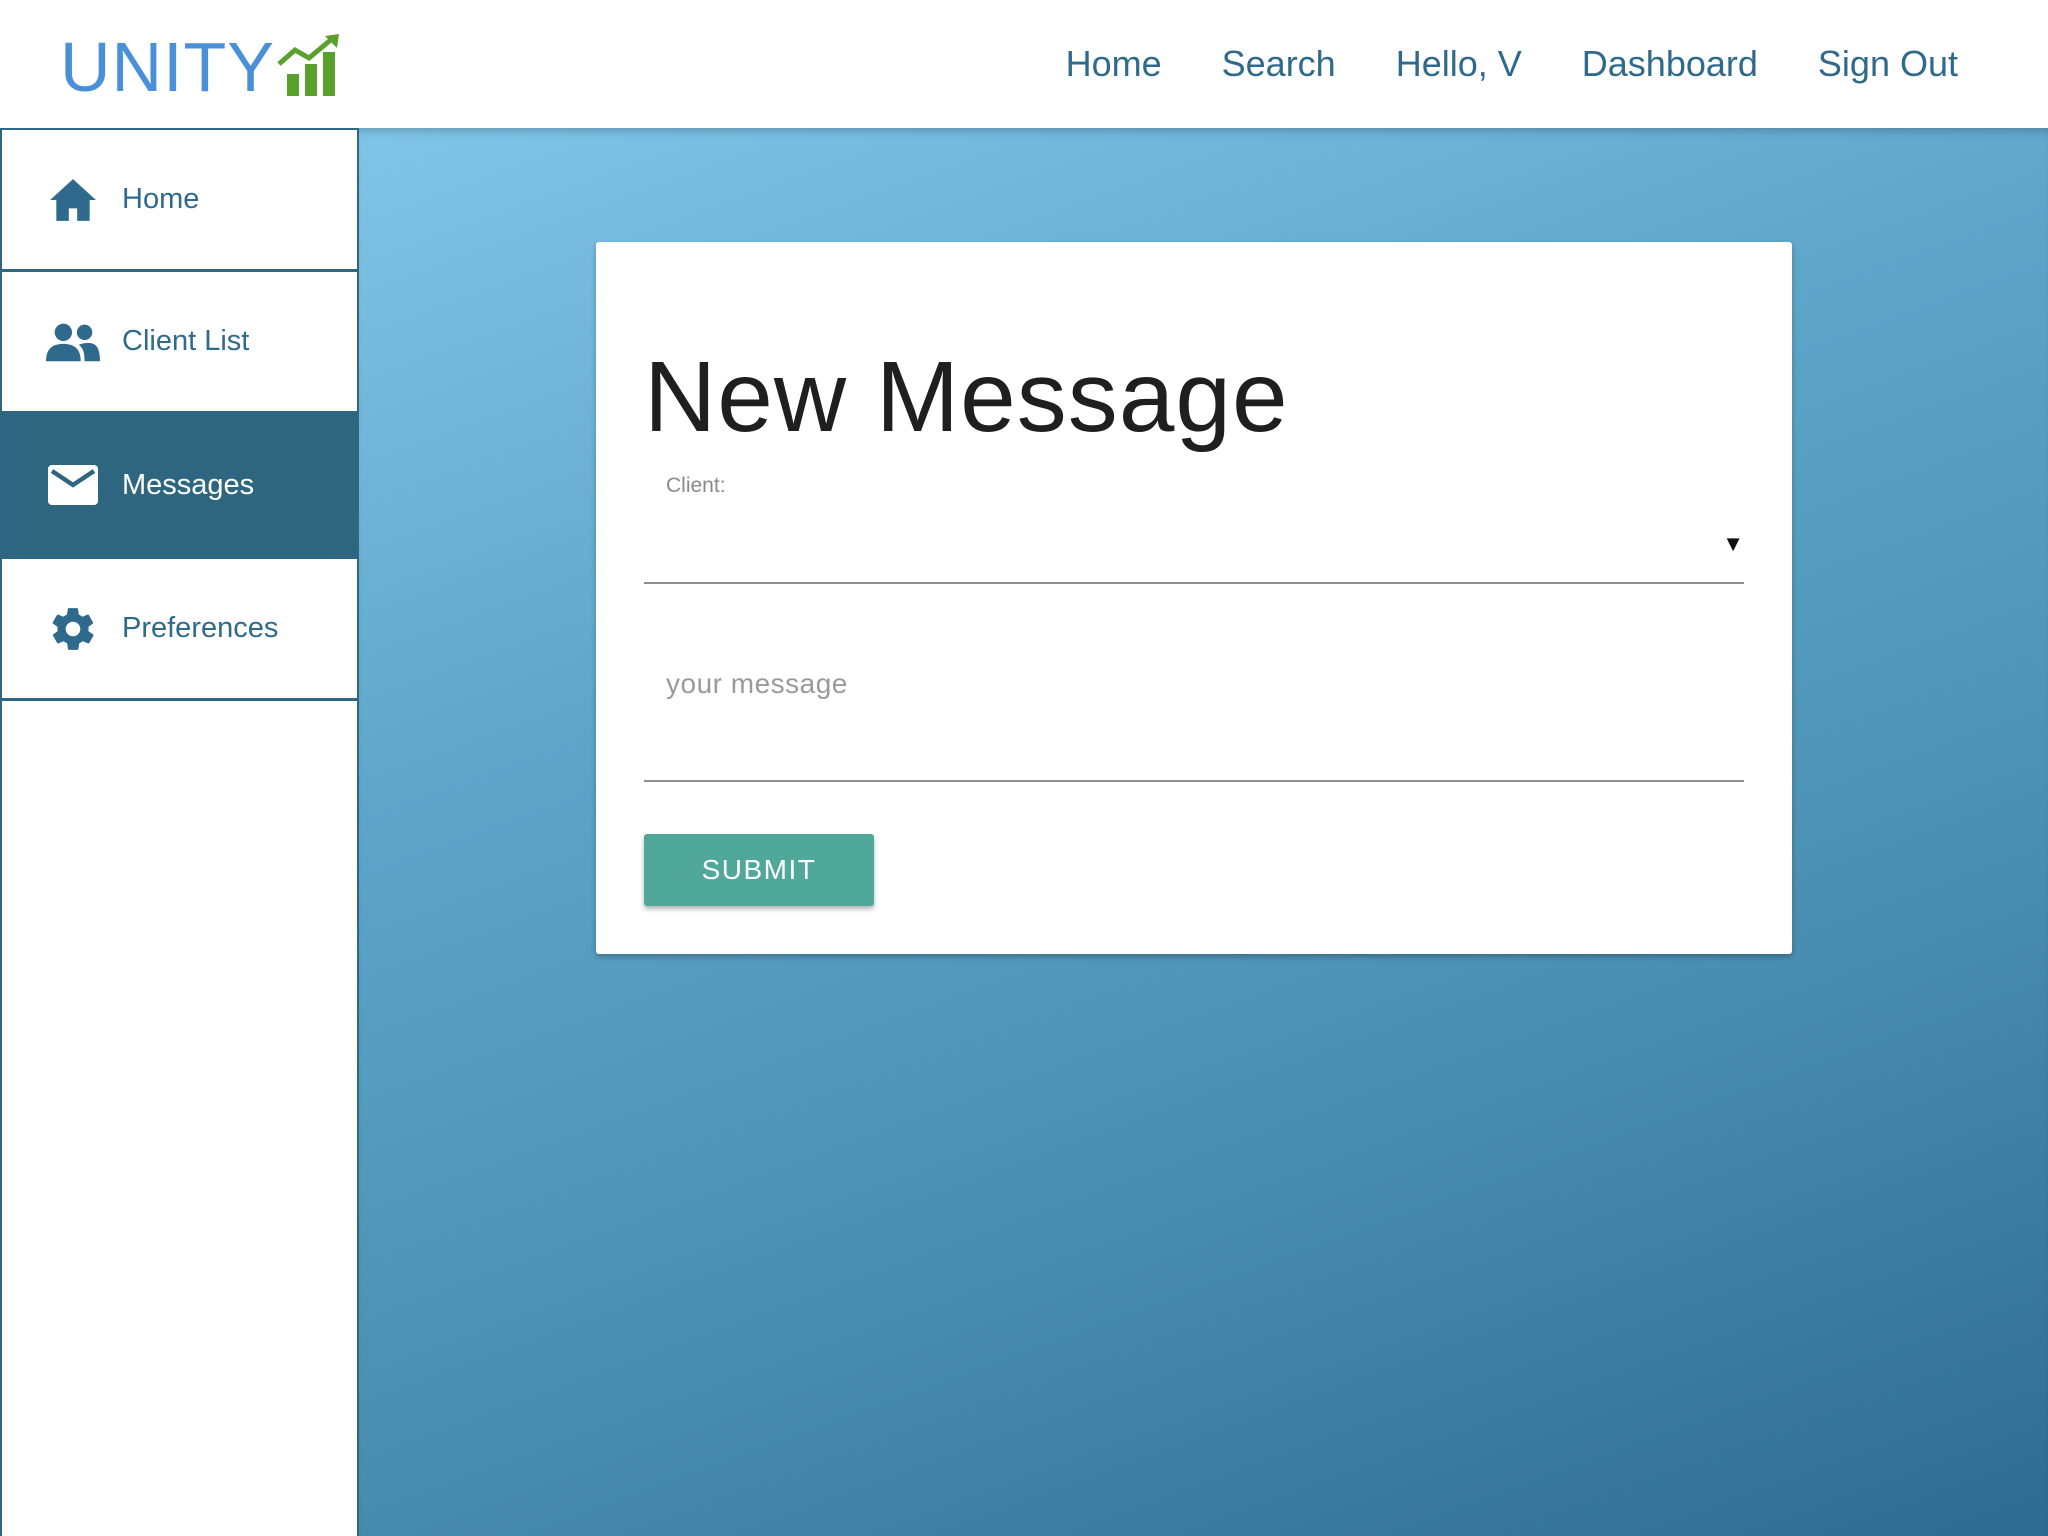 This screenshot has width=2048, height=1536. What do you see at coordinates (308, 65) in the screenshot?
I see `growth-chart-icon` at bounding box center [308, 65].